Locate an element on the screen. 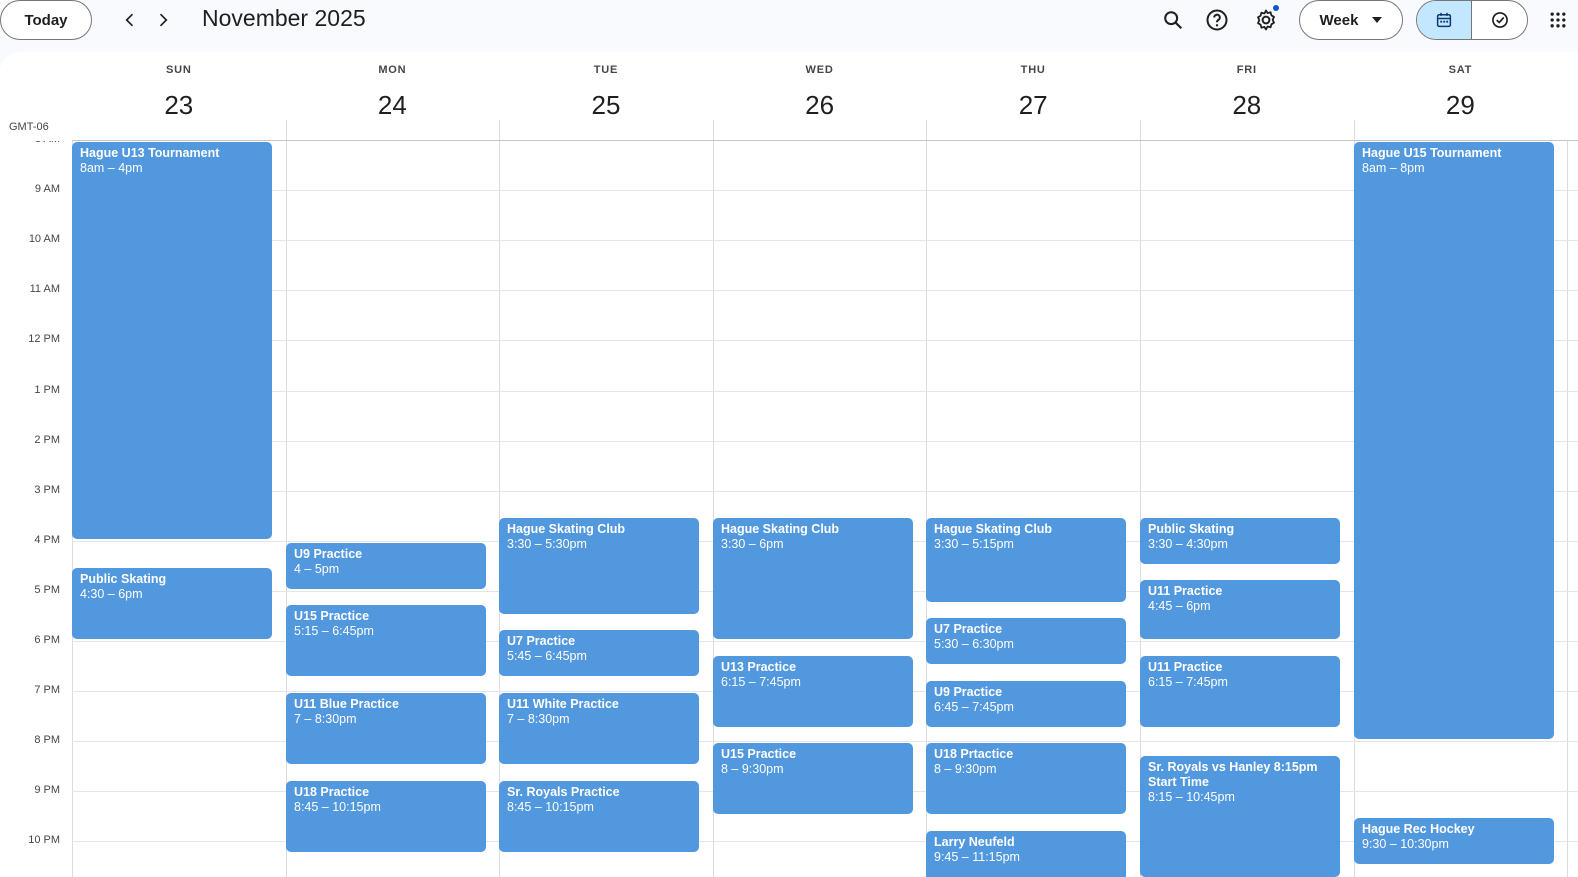  apps-button is located at coordinates (1558, 20).